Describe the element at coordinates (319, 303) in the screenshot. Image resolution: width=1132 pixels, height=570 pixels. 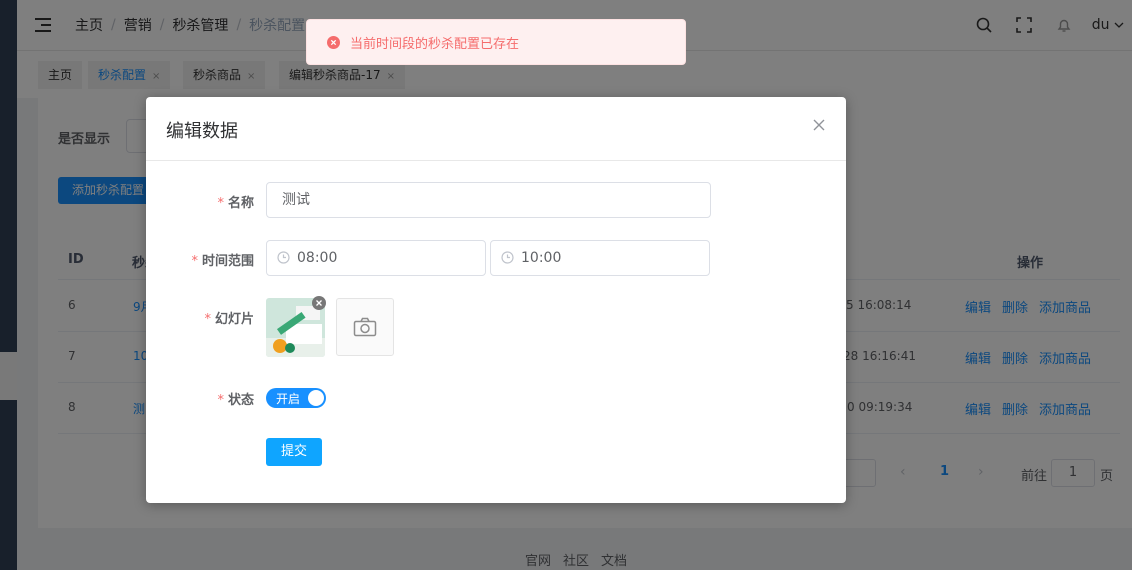
I see `remove-image-icon` at that location.